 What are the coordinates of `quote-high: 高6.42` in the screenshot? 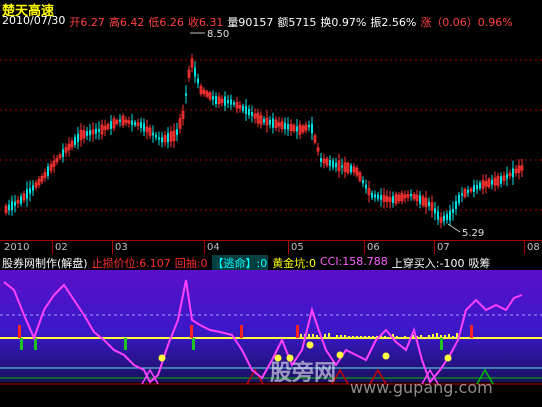 It's located at (126, 22).